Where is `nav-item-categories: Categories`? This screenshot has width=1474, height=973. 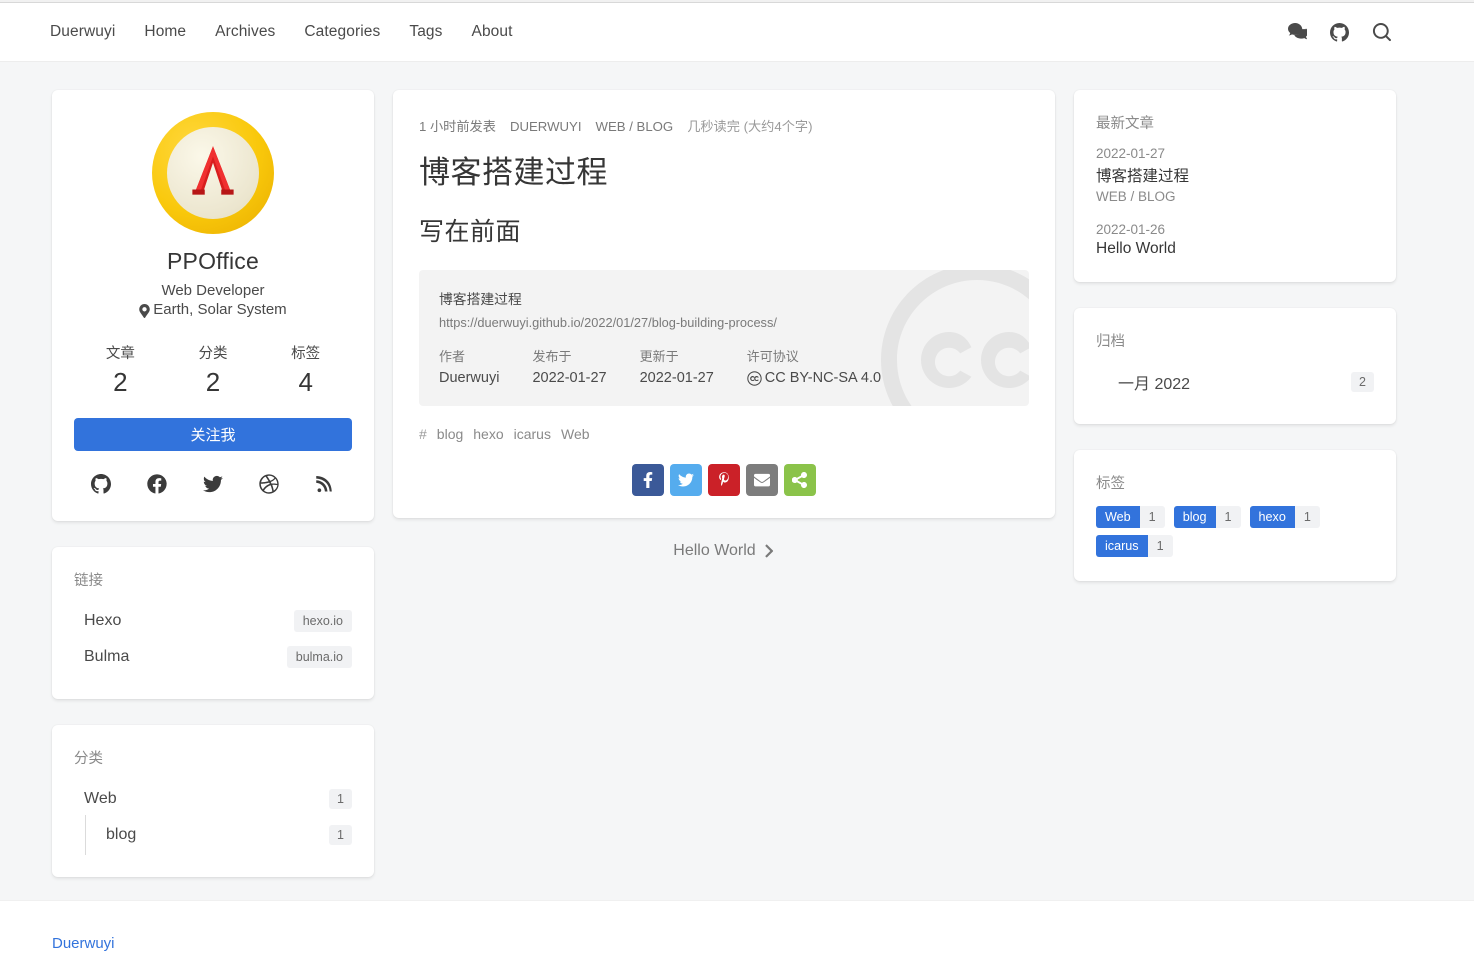 nav-item-categories: Categories is located at coordinates (342, 32).